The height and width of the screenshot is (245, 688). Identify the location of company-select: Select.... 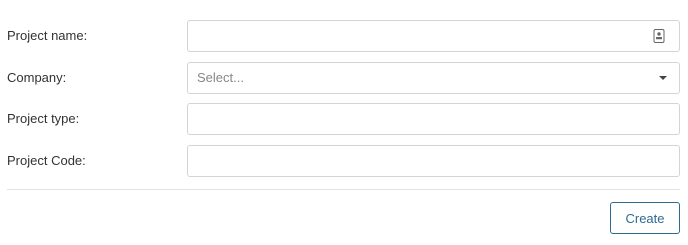
(433, 78).